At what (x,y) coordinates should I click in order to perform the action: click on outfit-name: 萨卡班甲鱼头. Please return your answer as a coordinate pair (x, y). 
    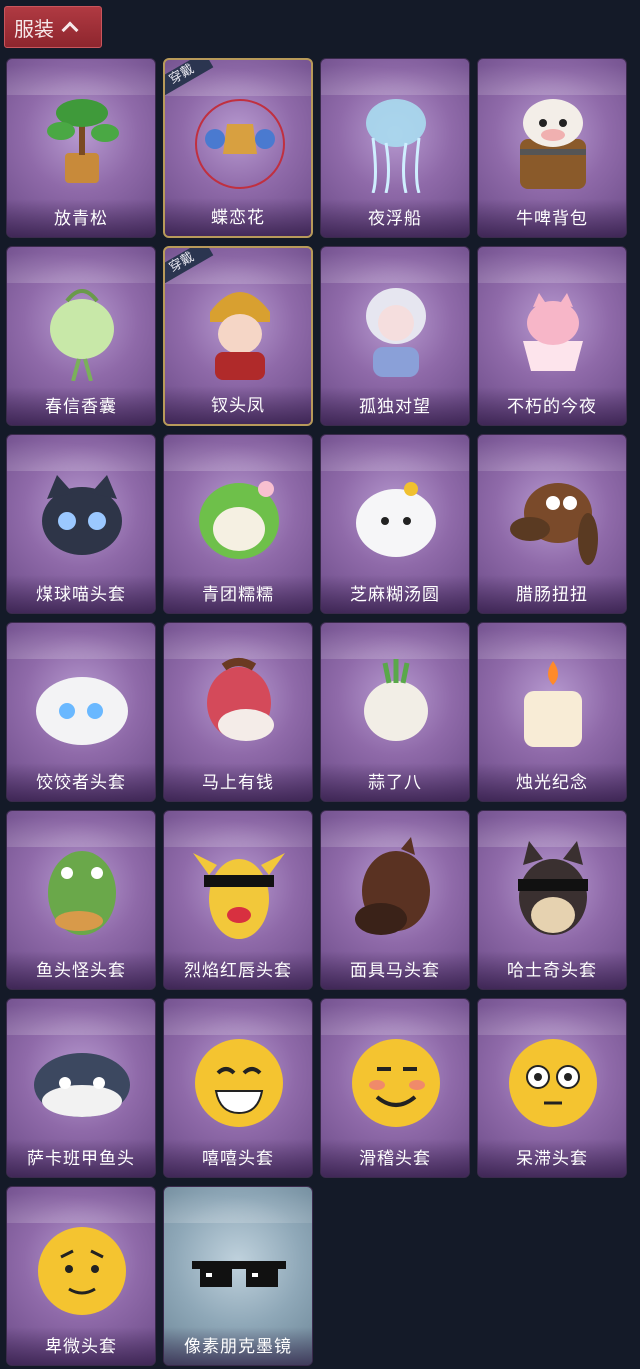
    Looking at the image, I should click on (81, 1158).